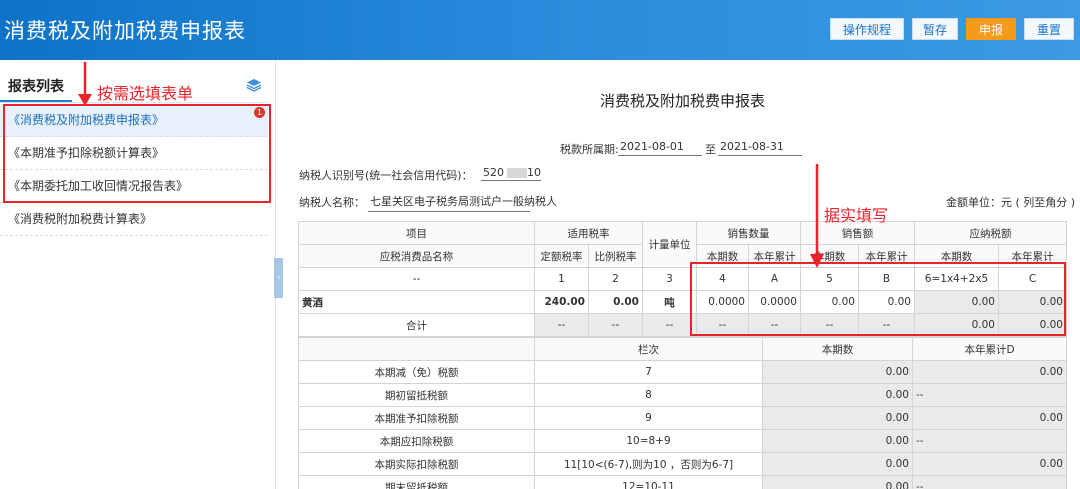  I want to click on header-qty: 销售数量, so click(748, 233).